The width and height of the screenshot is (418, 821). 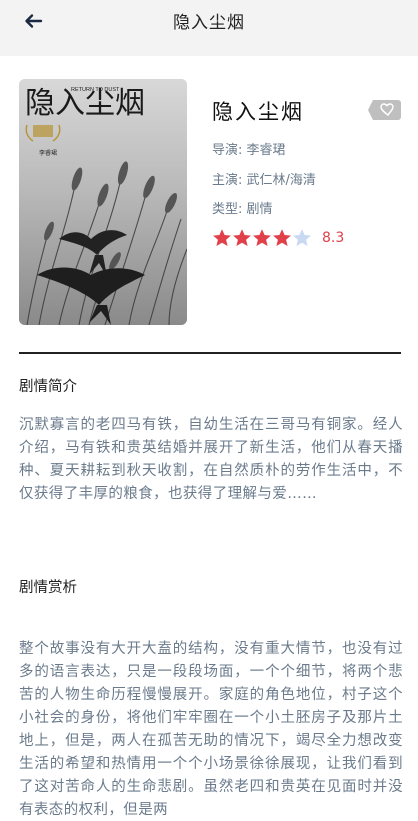 What do you see at coordinates (333, 238) in the screenshot?
I see `rating-score: 8.3` at bounding box center [333, 238].